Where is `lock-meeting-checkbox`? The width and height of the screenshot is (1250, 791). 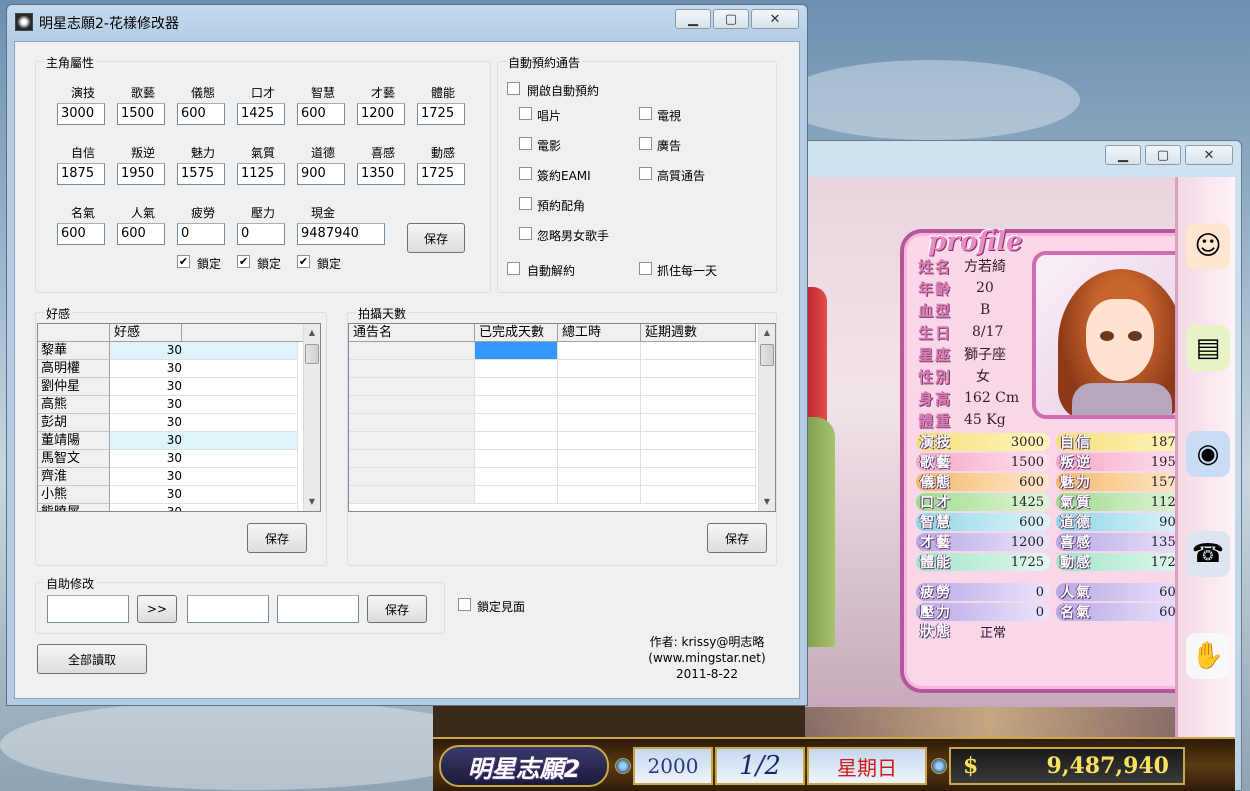
lock-meeting-checkbox is located at coordinates (464, 604).